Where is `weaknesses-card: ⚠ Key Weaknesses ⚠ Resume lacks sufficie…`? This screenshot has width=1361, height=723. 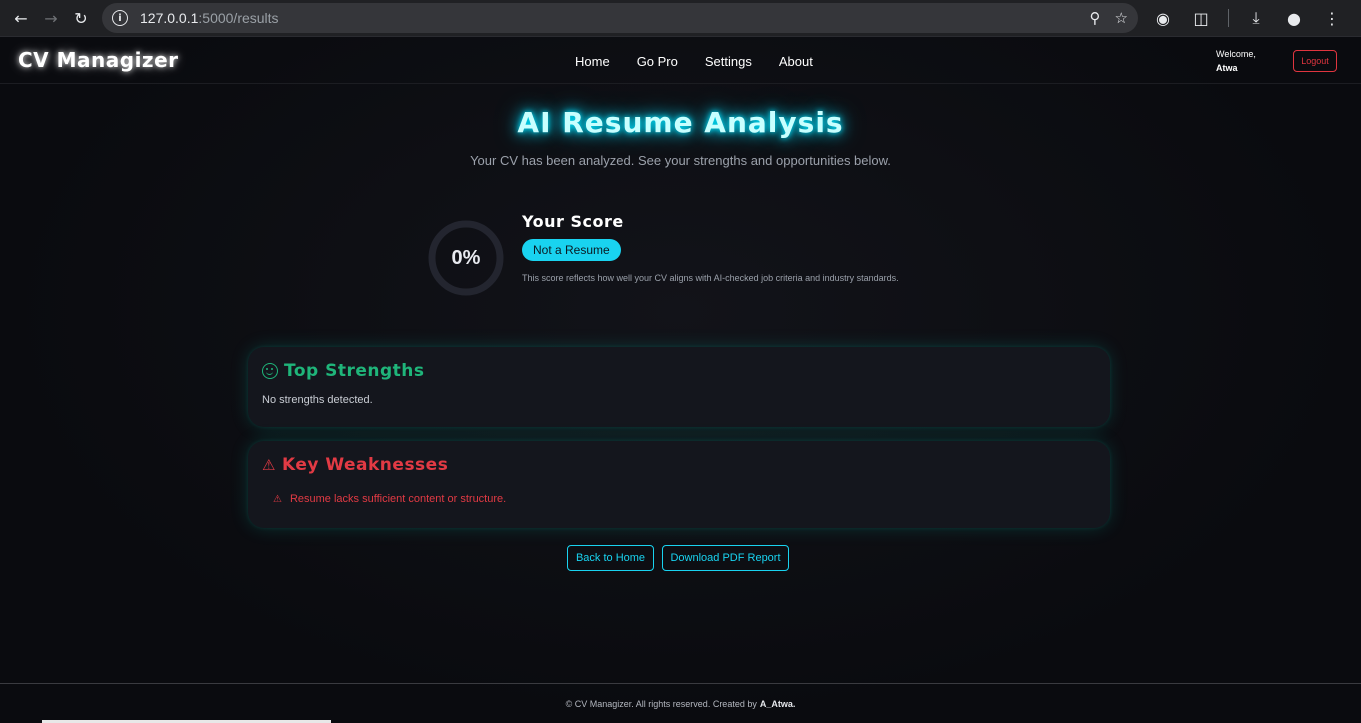
weaknesses-card: ⚠ Key Weaknesses ⚠ Resume lacks sufficie… is located at coordinates (679, 484).